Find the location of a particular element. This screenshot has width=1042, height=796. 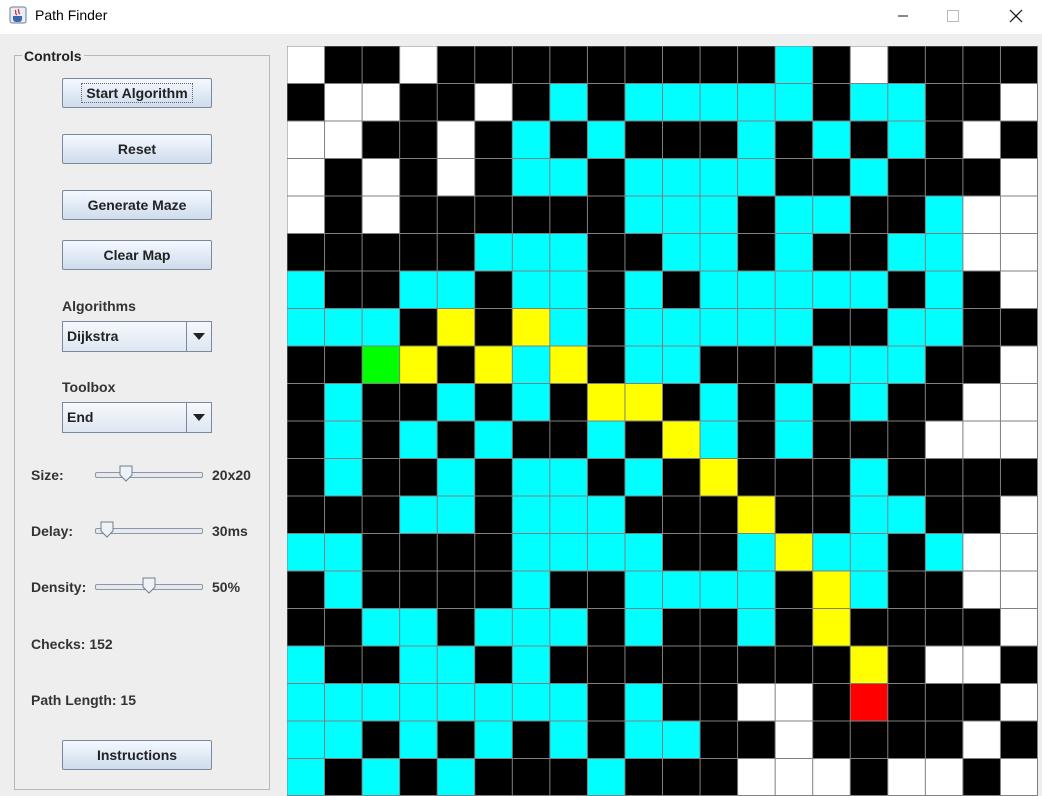

grid-cell-start is located at coordinates (381, 365).